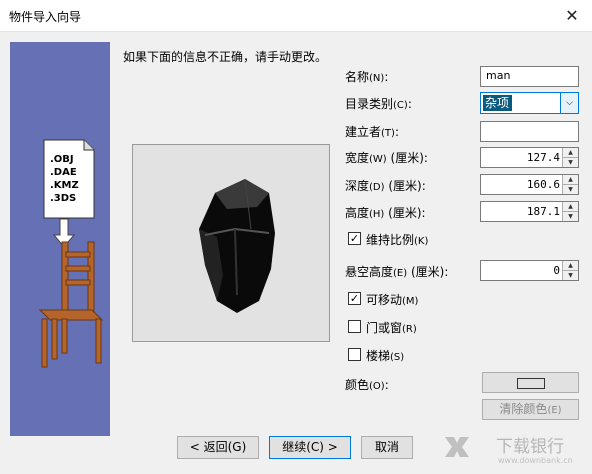 This screenshot has height=474, width=592. Describe the element at coordinates (62, 159) in the screenshot. I see `format-obj: .OBJ` at that location.